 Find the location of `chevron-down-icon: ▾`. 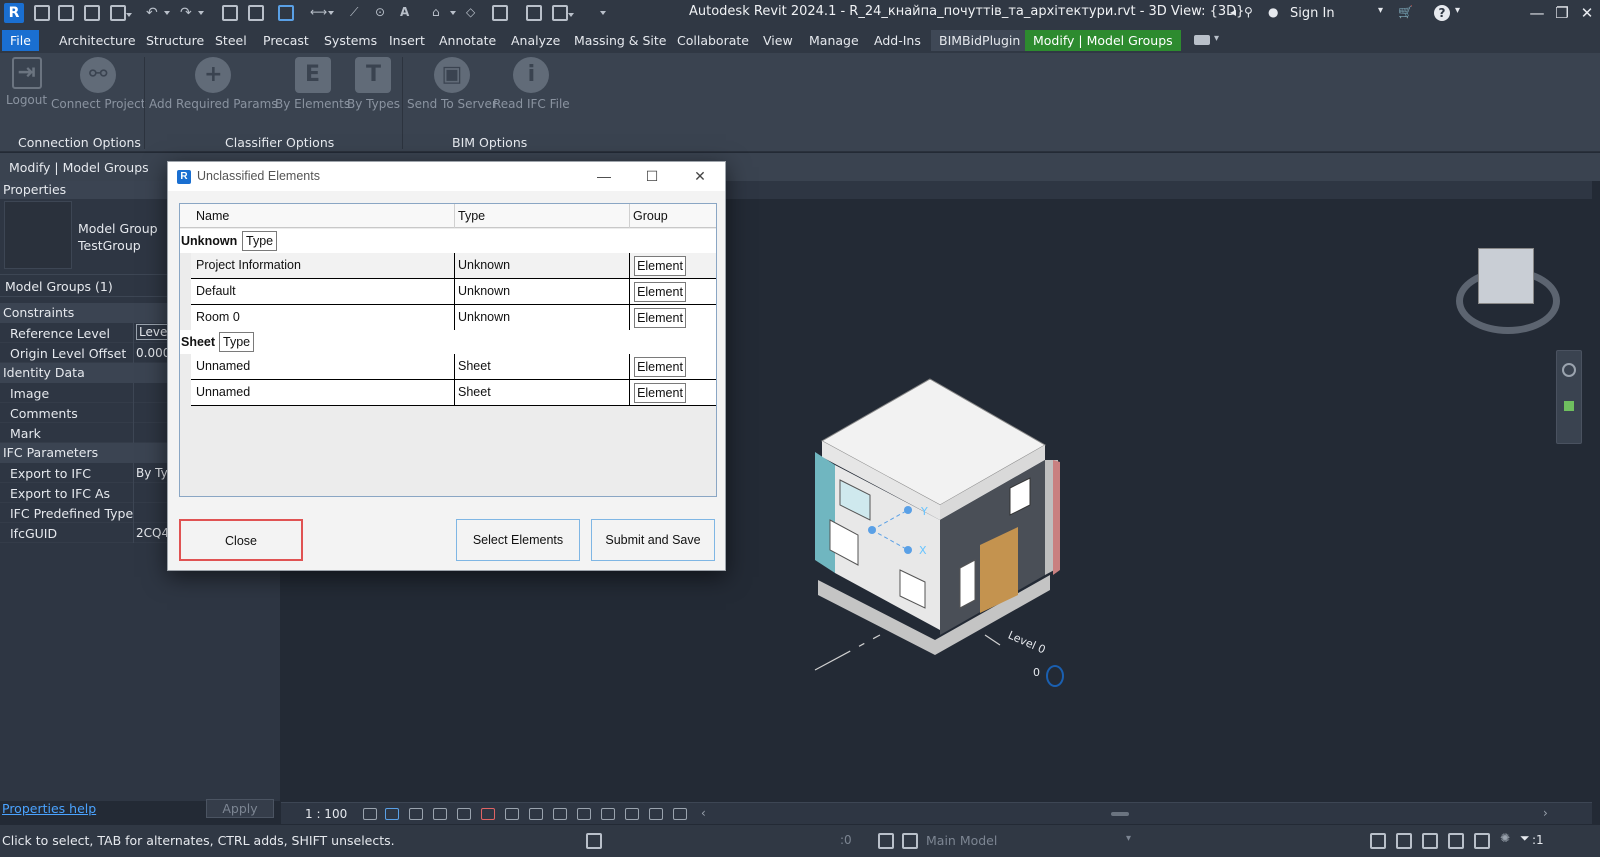

chevron-down-icon: ▾ is located at coordinates (1386, 13).